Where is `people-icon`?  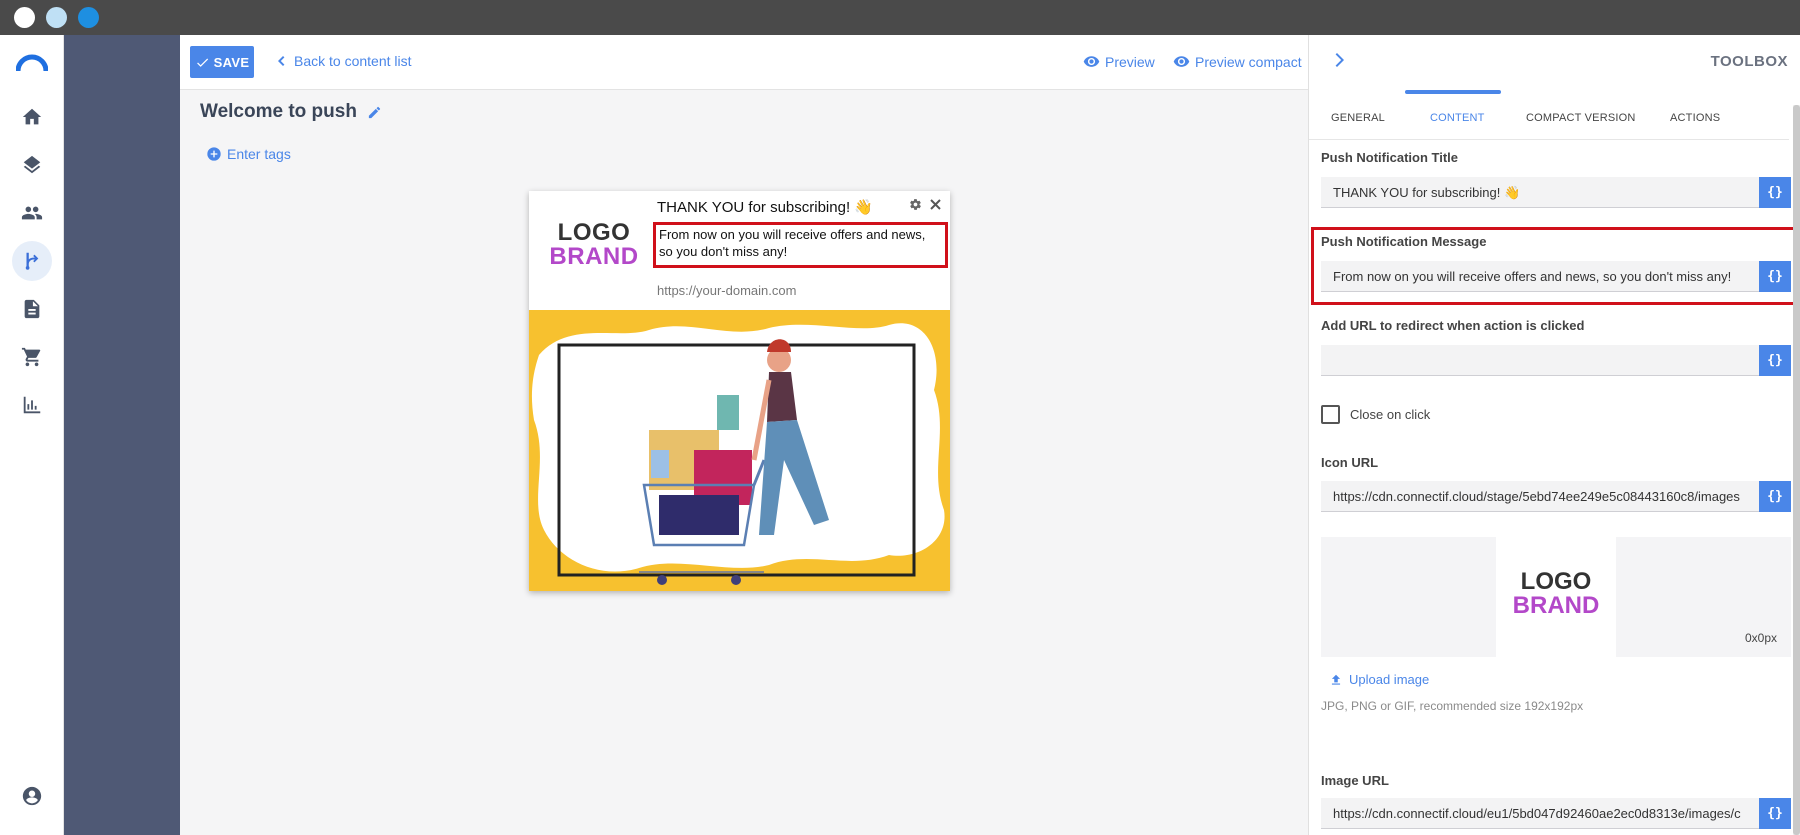 people-icon is located at coordinates (32, 213).